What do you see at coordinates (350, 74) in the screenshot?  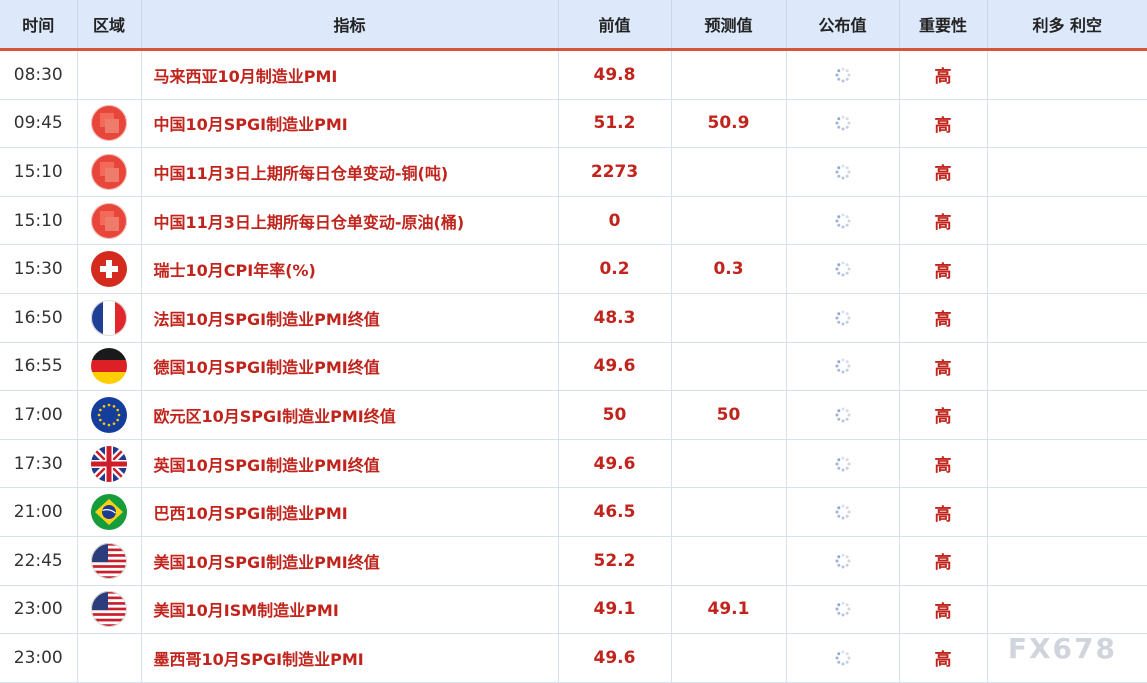 I see `row-indicator-link: 马来西亚10月制造业PMI` at bounding box center [350, 74].